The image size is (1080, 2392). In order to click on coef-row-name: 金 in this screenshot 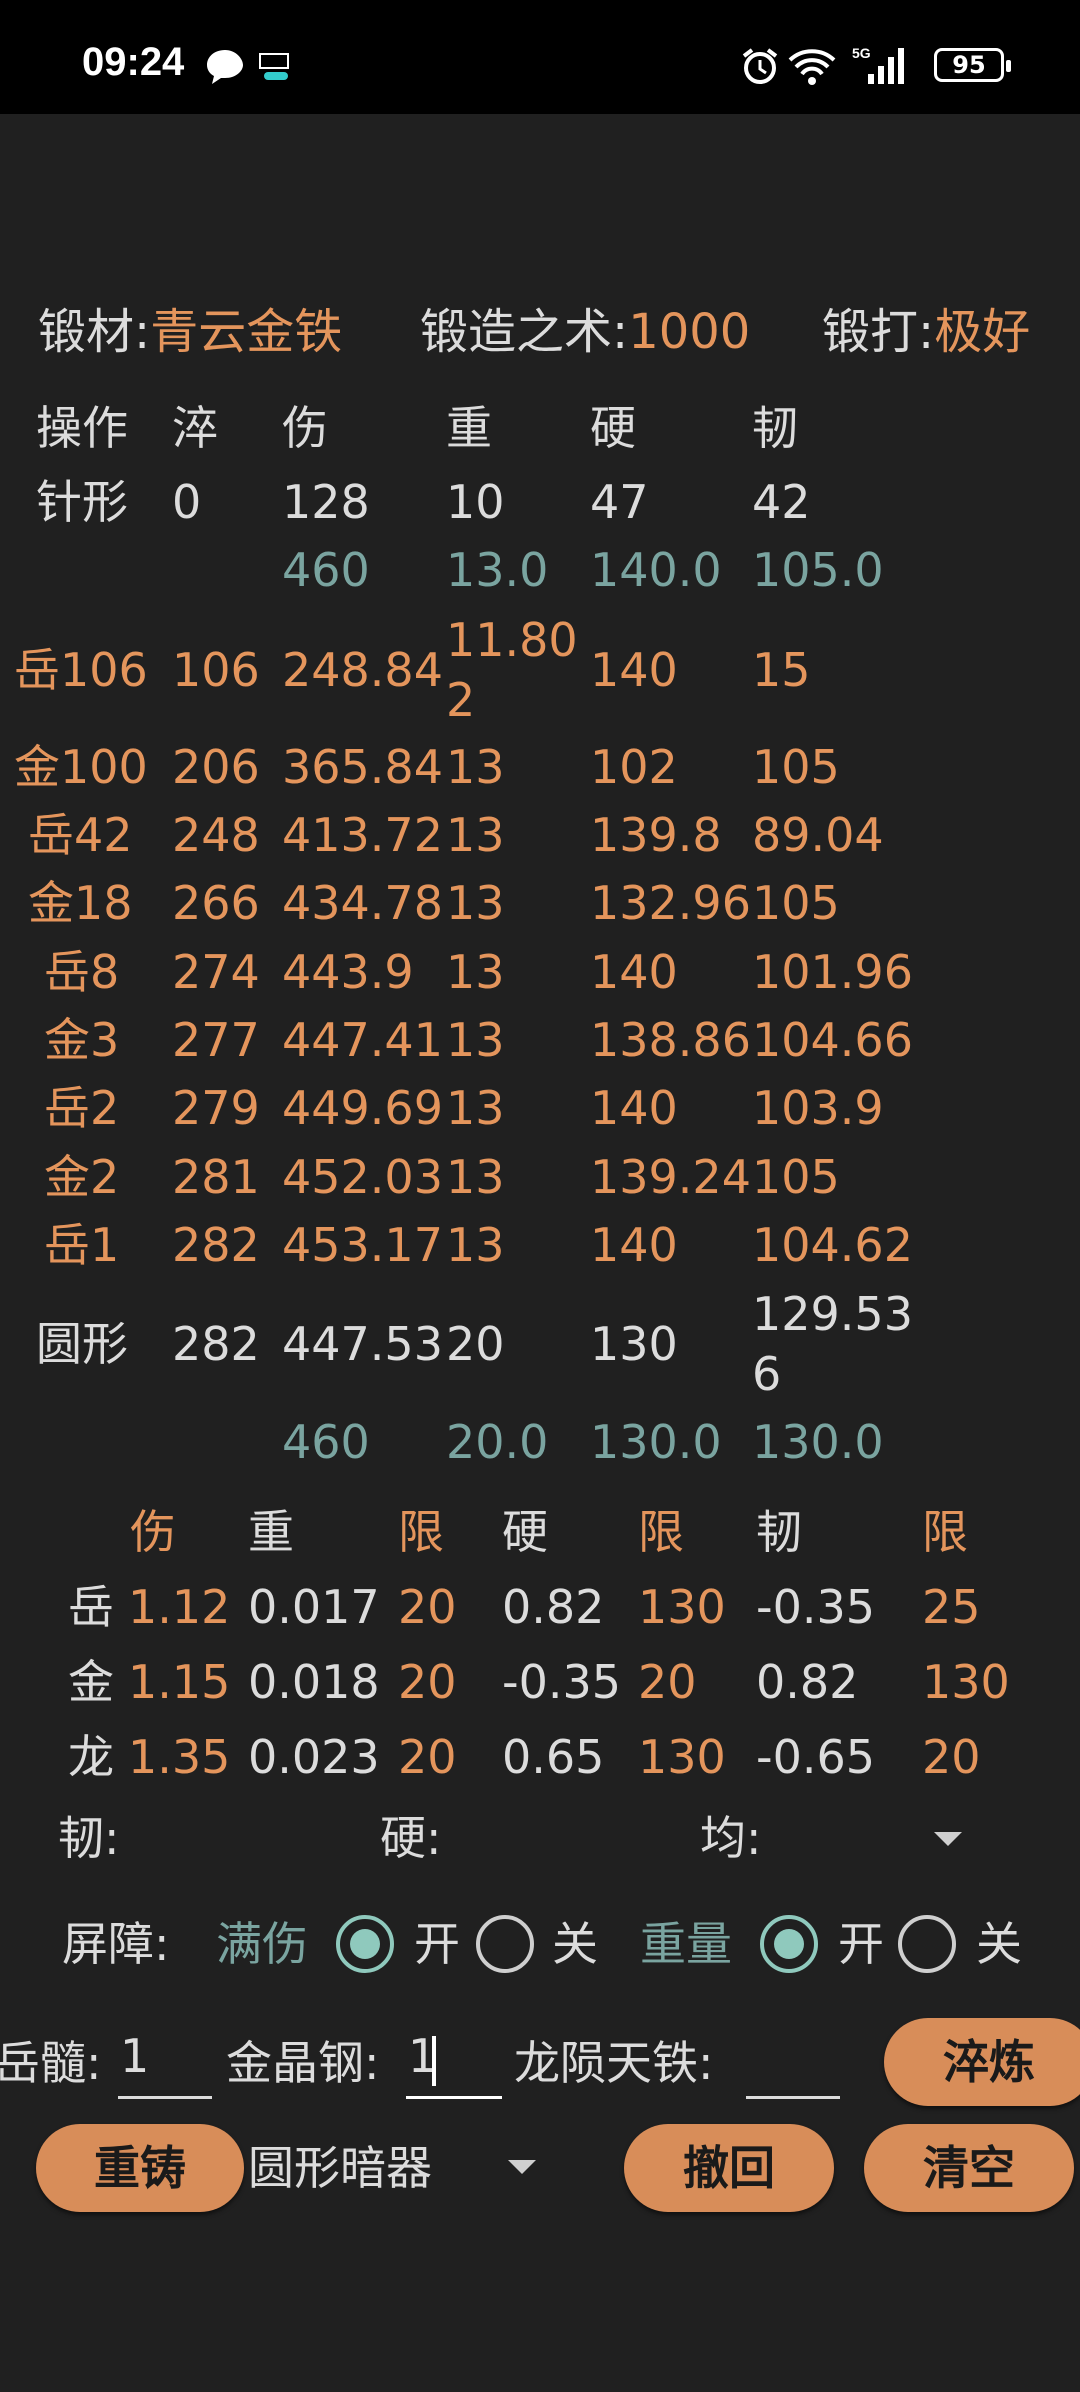, I will do `click(91, 1682)`.